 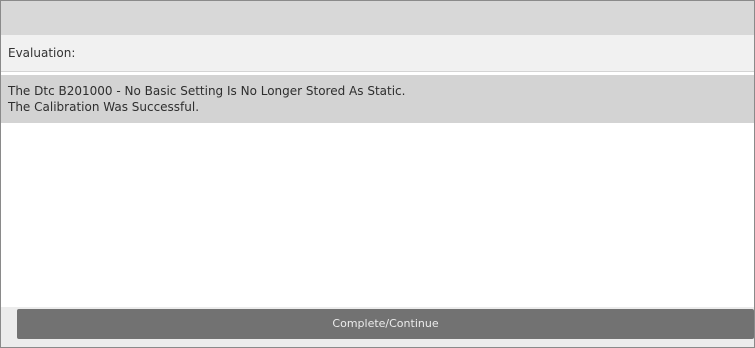 I want to click on evaluation-header: Evaluation:, so click(x=377, y=53).